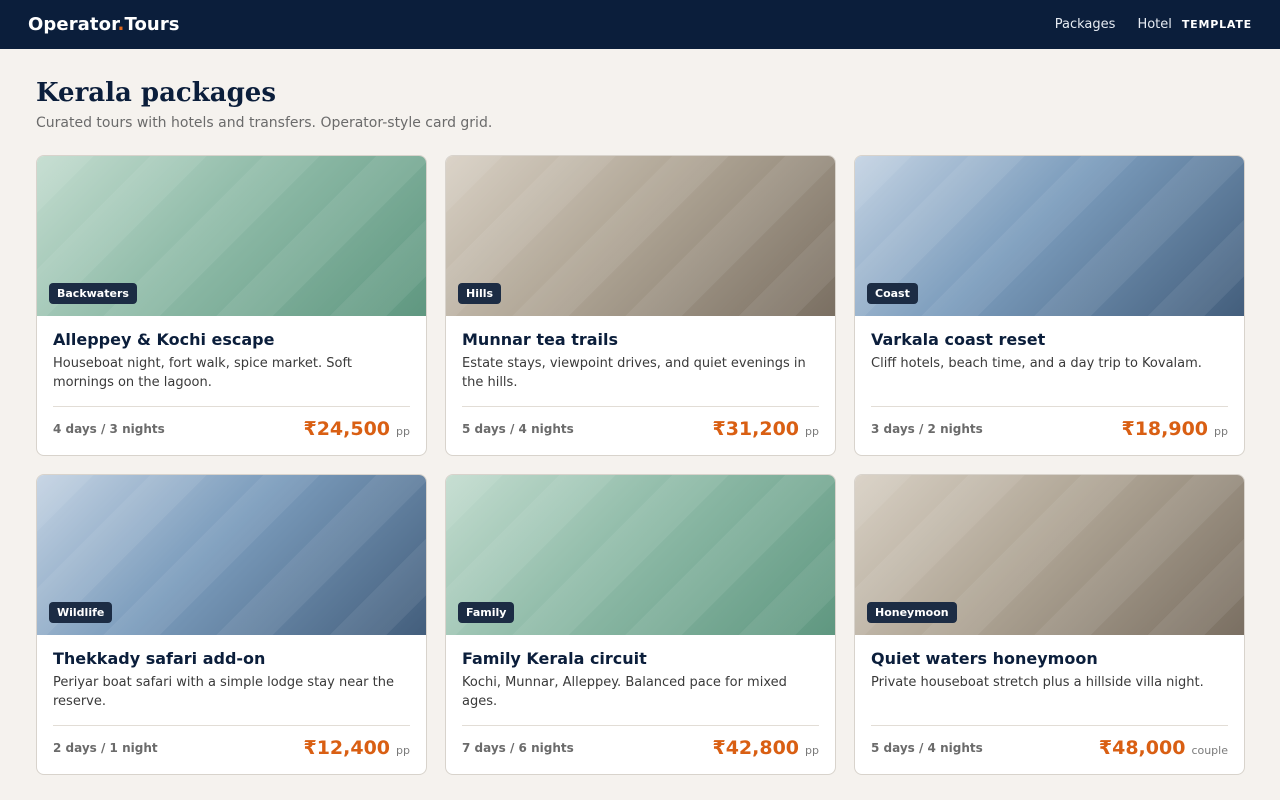 Image resolution: width=1280 pixels, height=800 pixels. What do you see at coordinates (93, 293) in the screenshot?
I see `package-category-tag: Backwaters` at bounding box center [93, 293].